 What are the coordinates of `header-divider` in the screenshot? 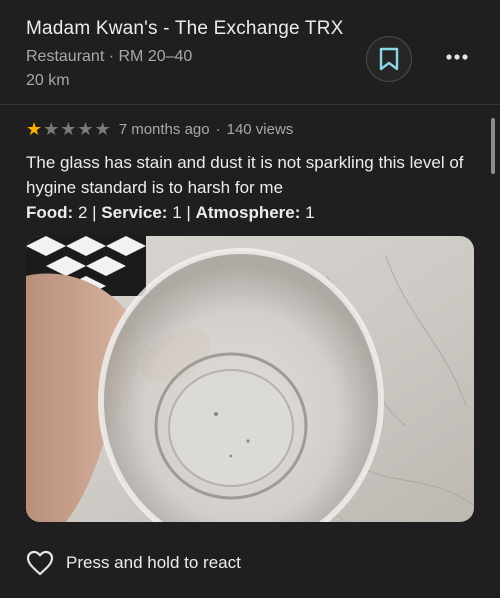 It's located at (250, 104).